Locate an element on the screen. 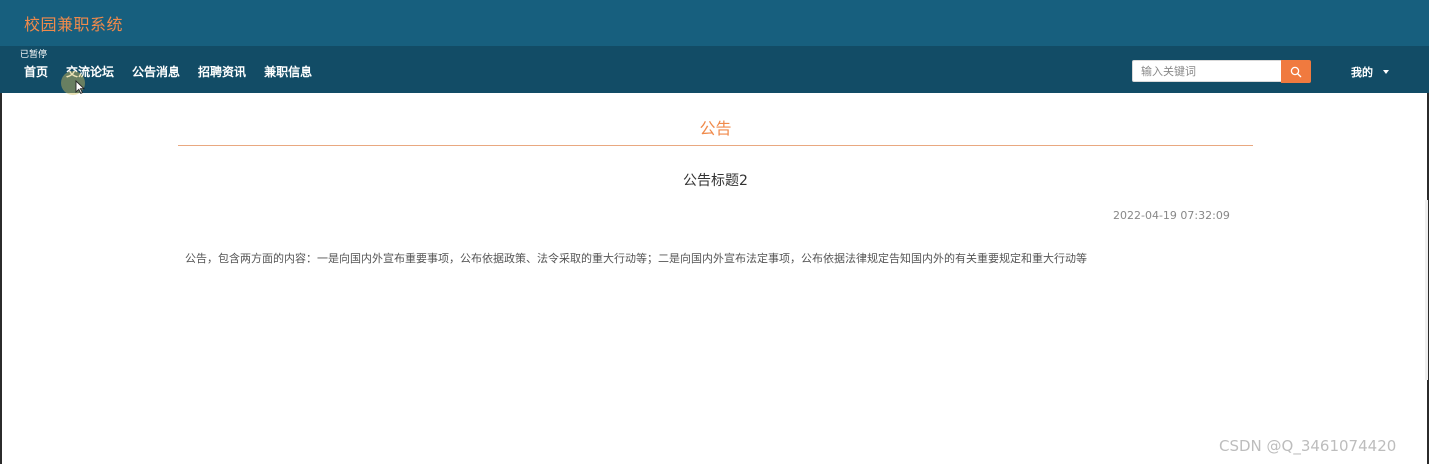 Image resolution: width=1429 pixels, height=464 pixels. user-menu: 我的 is located at coordinates (1370, 72).